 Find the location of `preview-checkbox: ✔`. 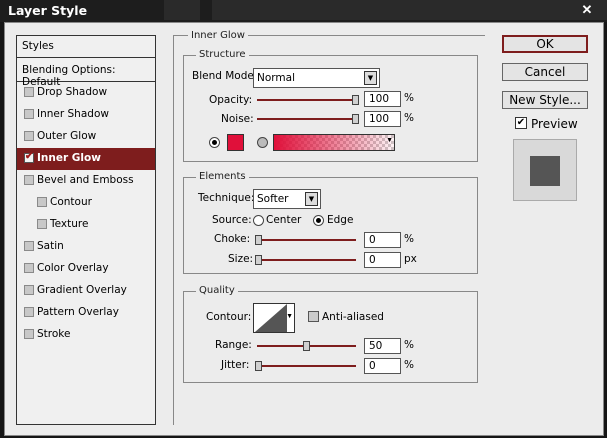

preview-checkbox: ✔ is located at coordinates (521, 123).